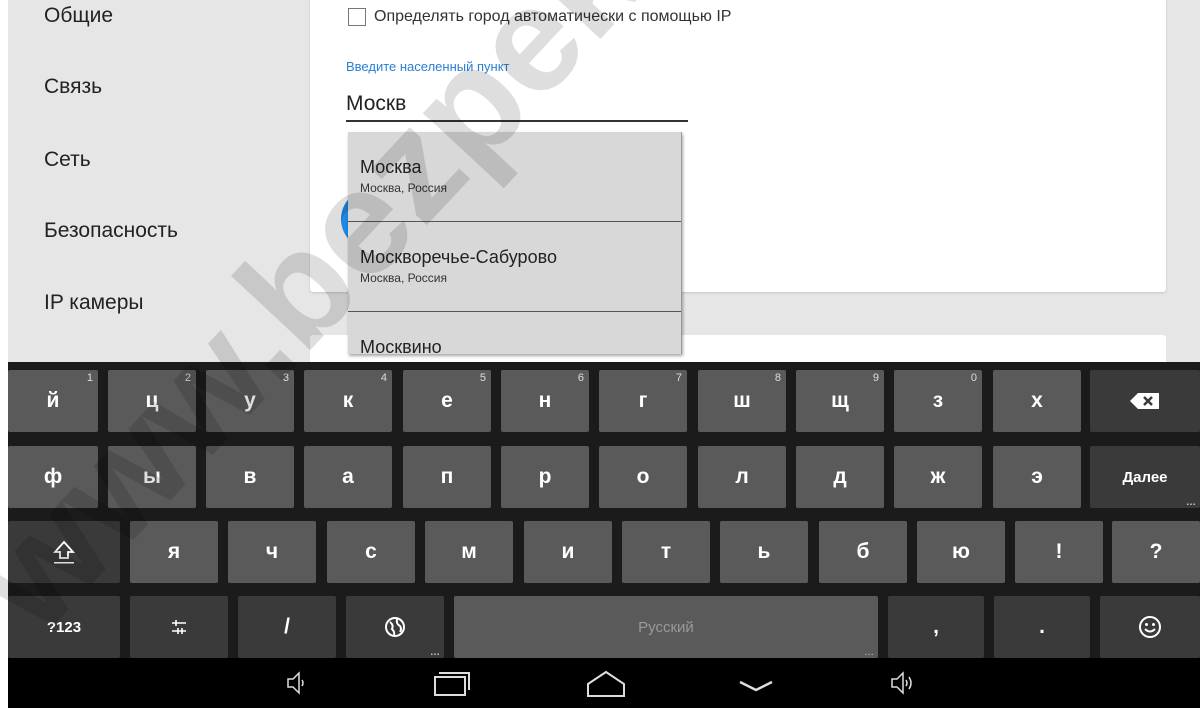 Image resolution: width=1200 pixels, height=708 pixels. What do you see at coordinates (348, 477) in the screenshot?
I see `key-а: а` at bounding box center [348, 477].